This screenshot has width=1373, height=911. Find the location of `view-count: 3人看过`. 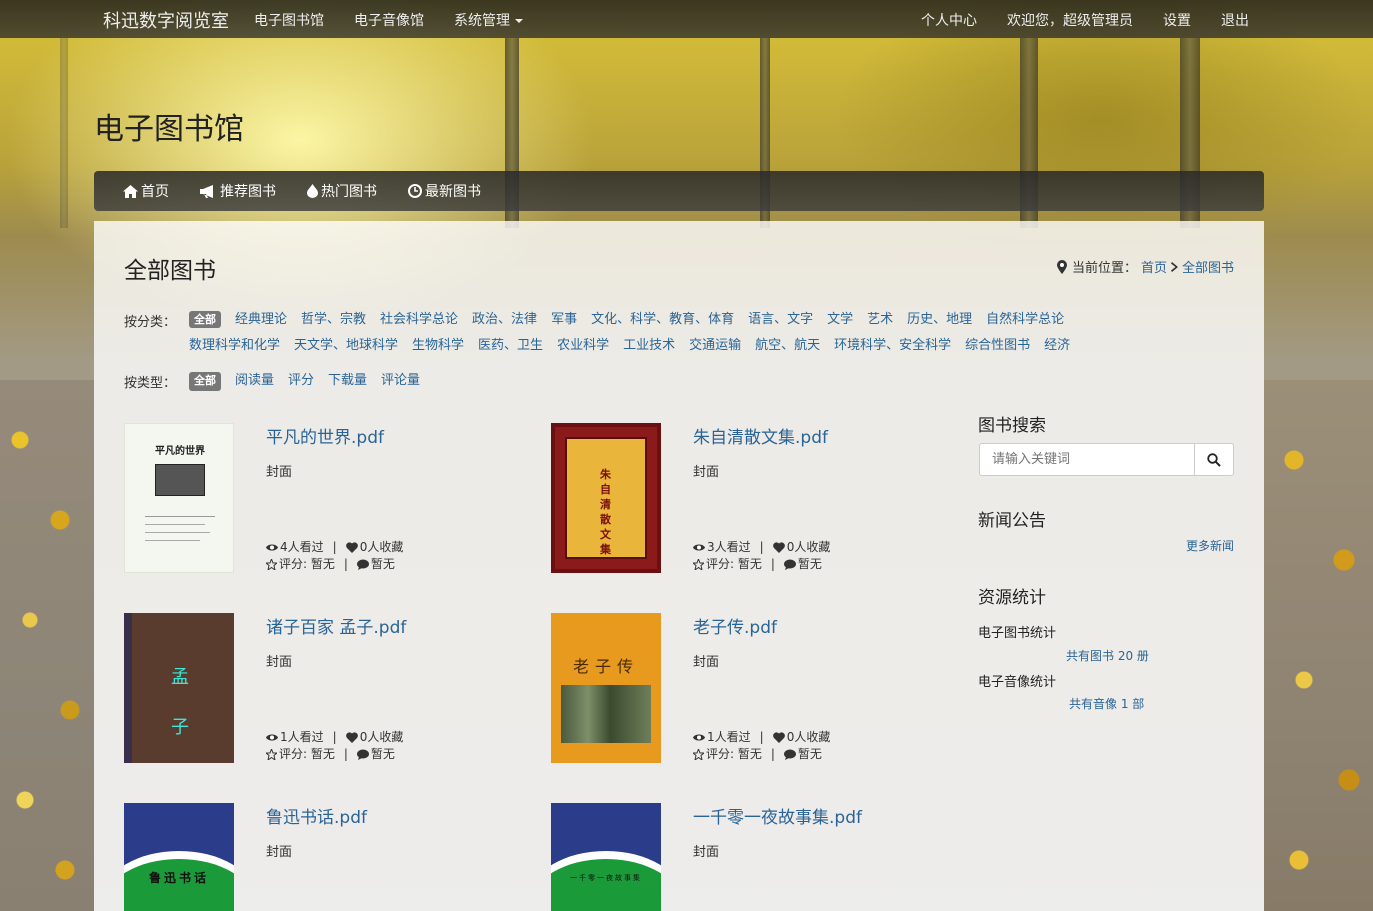

view-count: 3人看过 is located at coordinates (729, 547).